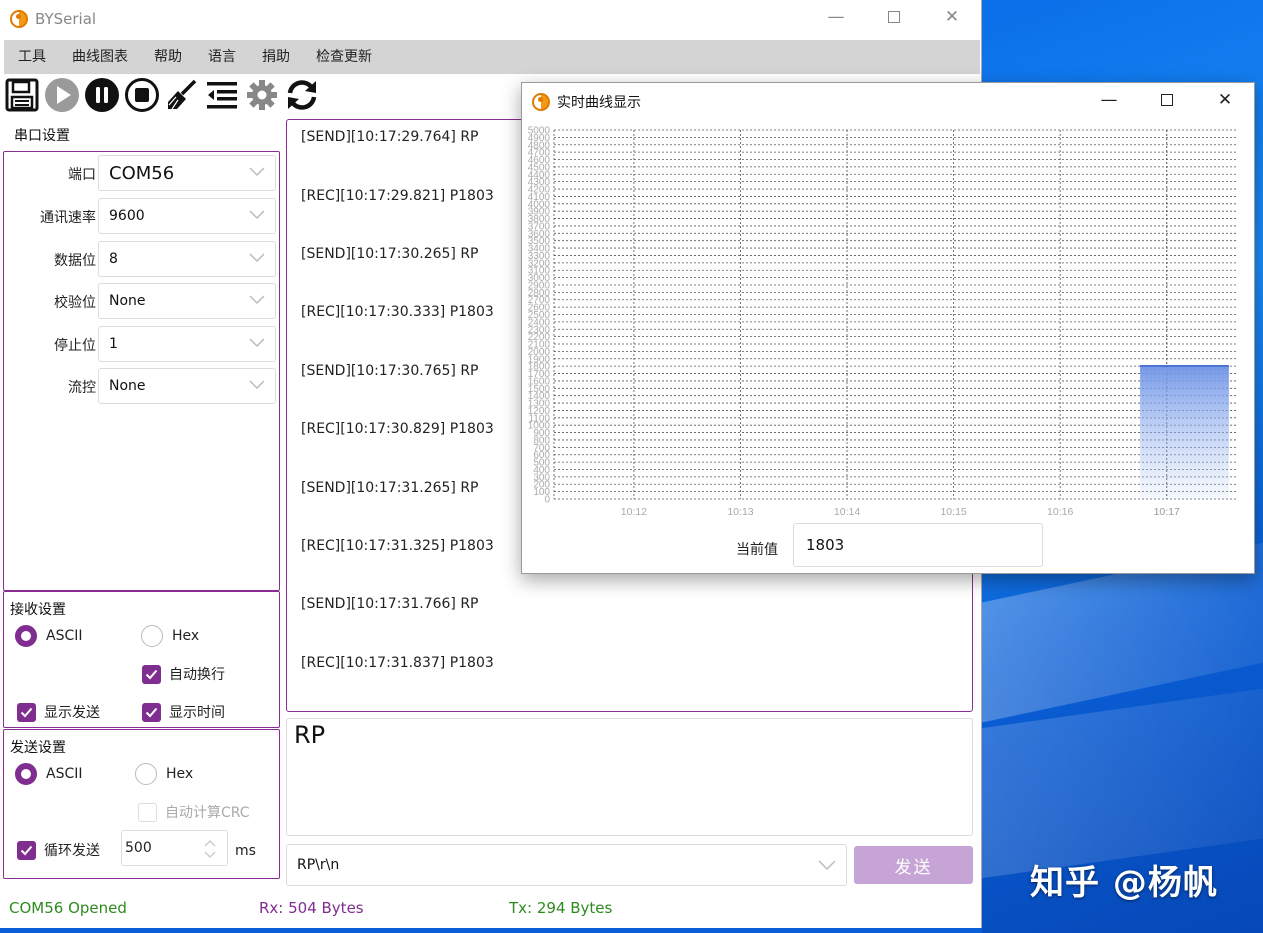  Describe the element at coordinates (102, 95) in the screenshot. I see `pause-button` at that location.